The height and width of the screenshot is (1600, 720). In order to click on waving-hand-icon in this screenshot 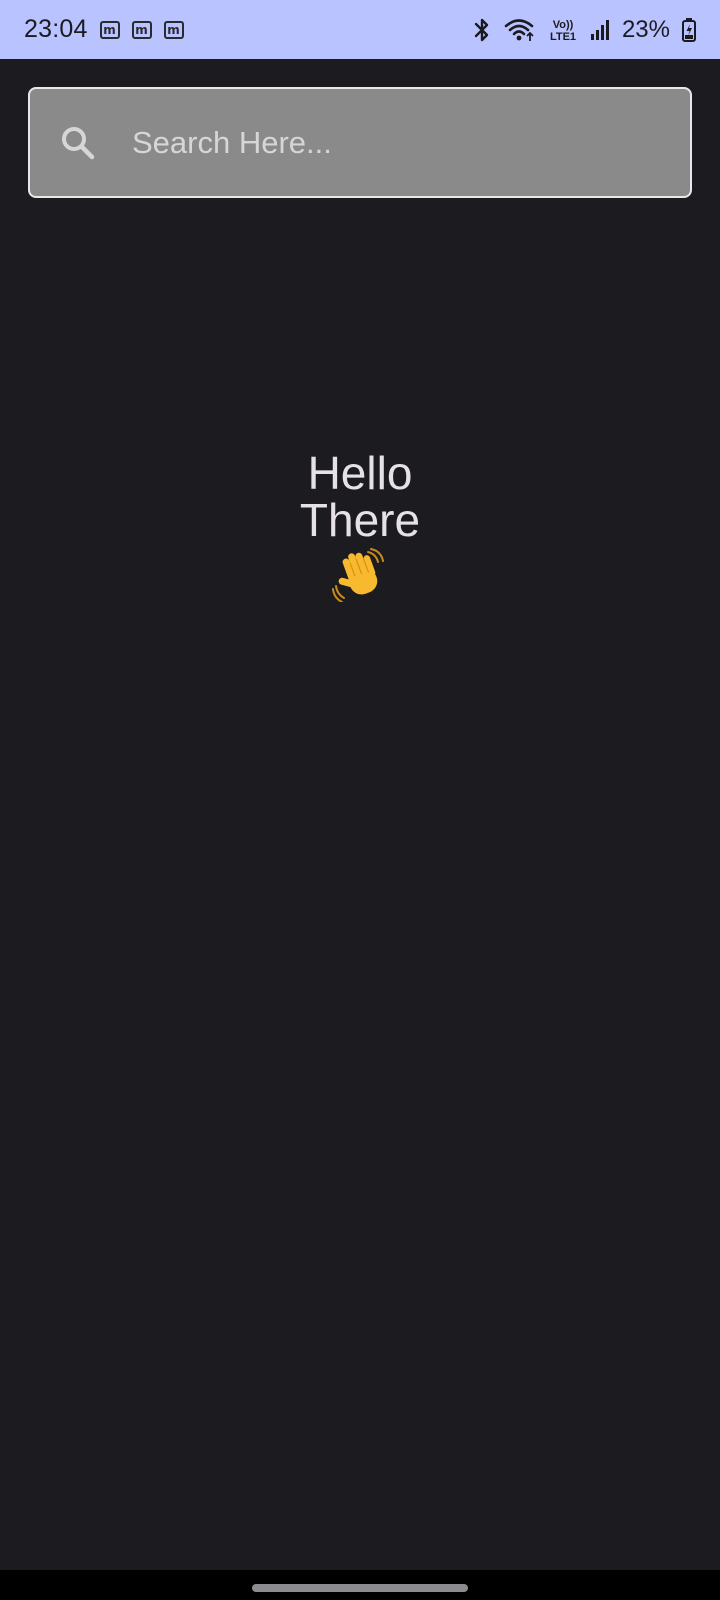, I will do `click(358, 575)`.